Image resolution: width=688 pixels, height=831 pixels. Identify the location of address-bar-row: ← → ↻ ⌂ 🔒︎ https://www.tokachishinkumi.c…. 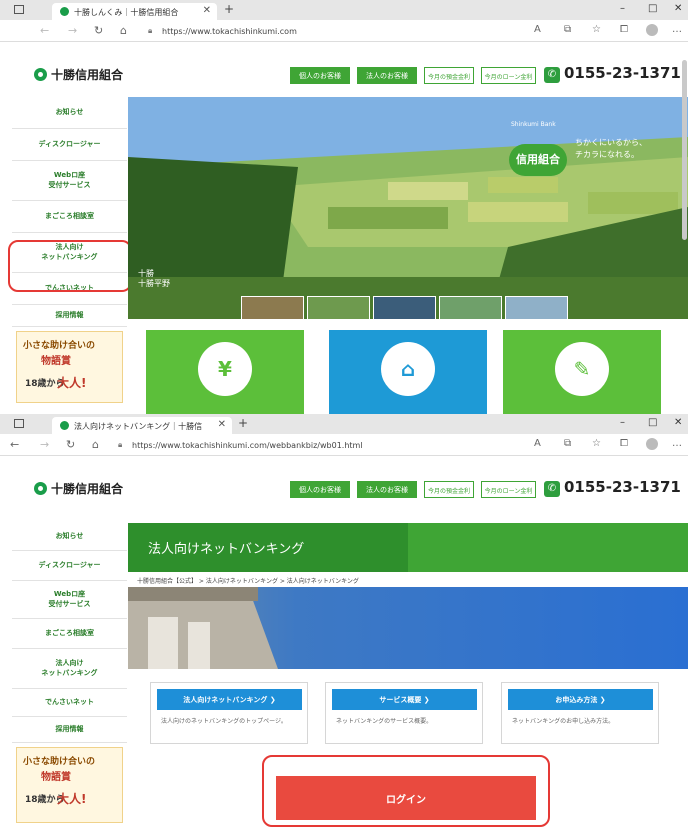
(344, 31).